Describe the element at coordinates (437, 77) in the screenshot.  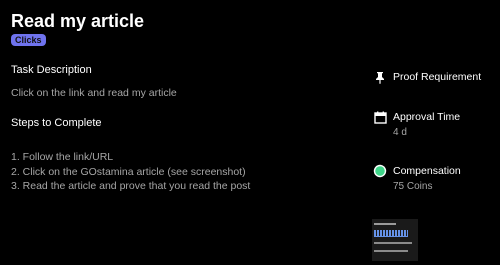
I see `proof-requirement-label: Proof Requirement` at that location.